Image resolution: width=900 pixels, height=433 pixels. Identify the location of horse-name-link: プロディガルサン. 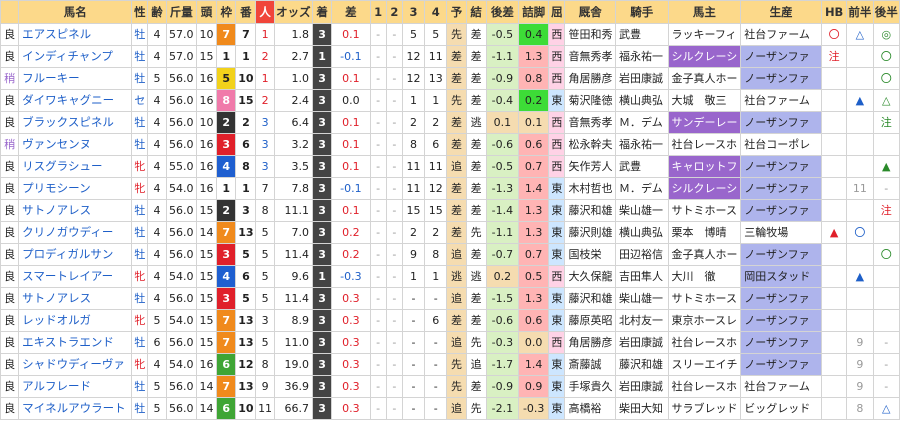
(75, 254).